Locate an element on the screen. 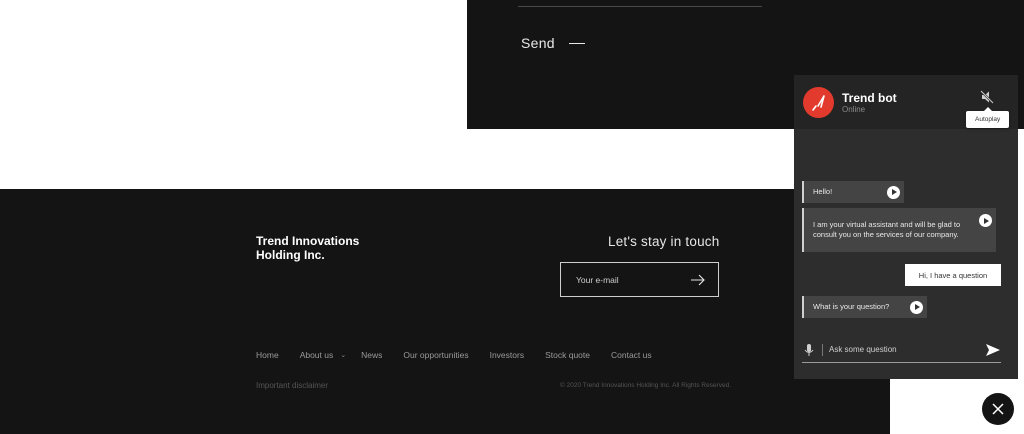 The height and width of the screenshot is (434, 1024). footer-nav-label: Home is located at coordinates (267, 355).